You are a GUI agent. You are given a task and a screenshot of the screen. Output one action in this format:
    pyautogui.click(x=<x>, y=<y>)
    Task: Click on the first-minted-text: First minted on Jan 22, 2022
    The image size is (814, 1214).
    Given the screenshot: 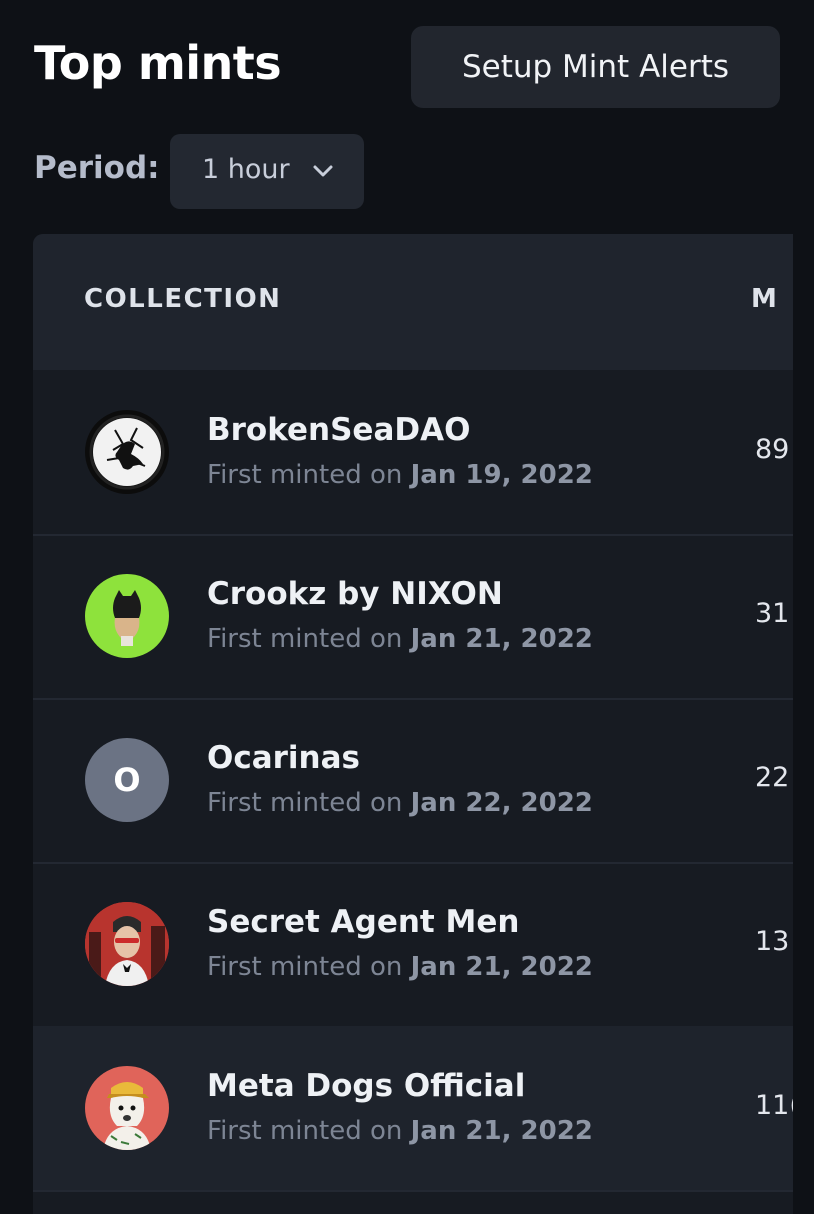 What is the action you would take?
    pyautogui.click(x=400, y=803)
    